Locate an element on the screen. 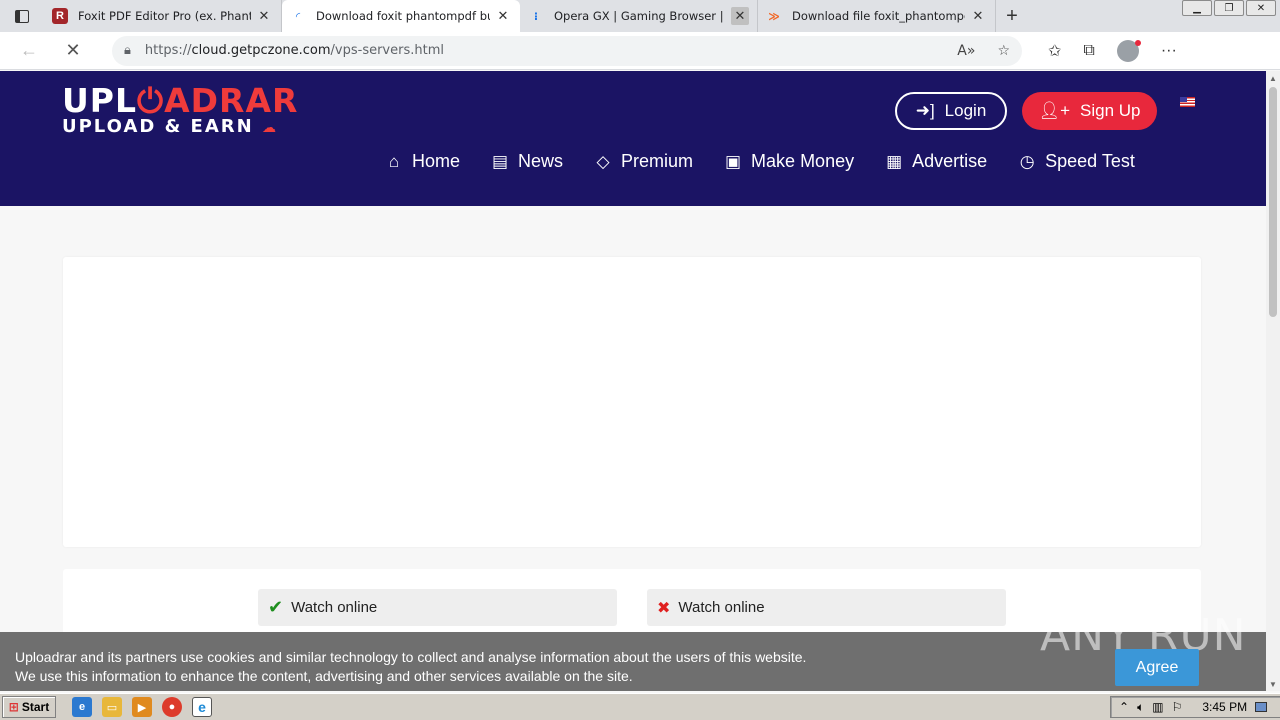  tab-opera-gx: ⁝ Opera GX | Gaming Browser | Ope ✕ is located at coordinates (639, 16).